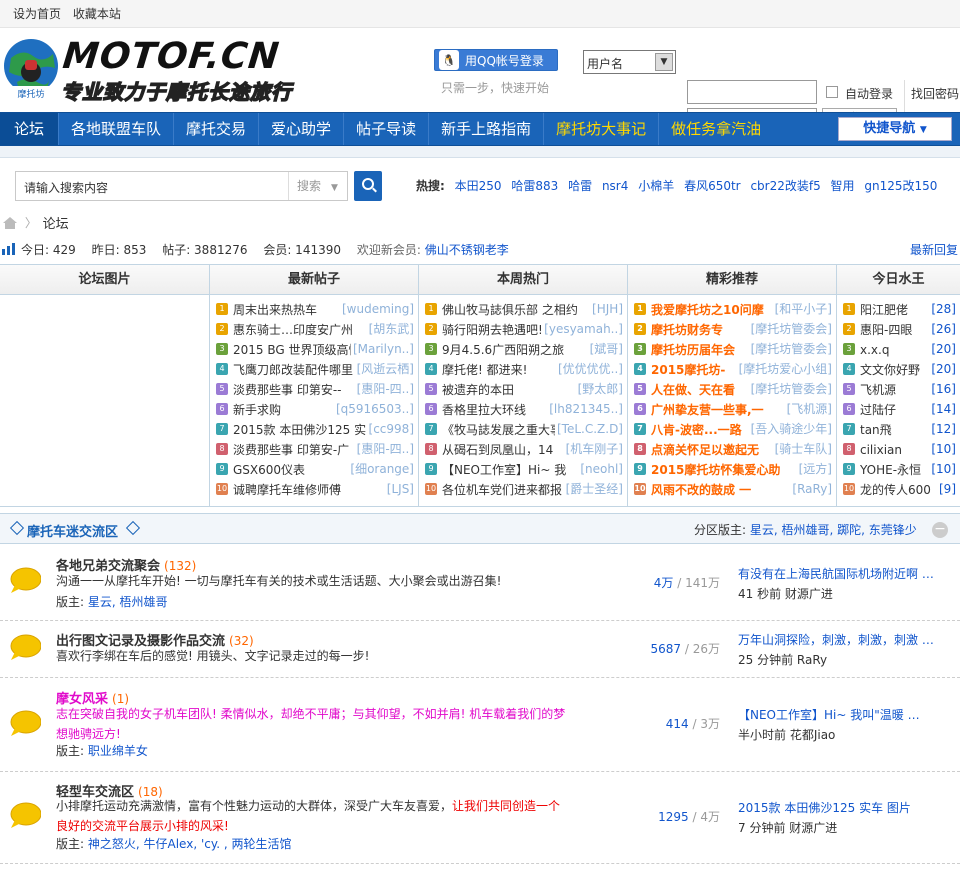 The image size is (960, 873). What do you see at coordinates (656, 186) in the screenshot?
I see `hot-term: 小棉羊` at bounding box center [656, 186].